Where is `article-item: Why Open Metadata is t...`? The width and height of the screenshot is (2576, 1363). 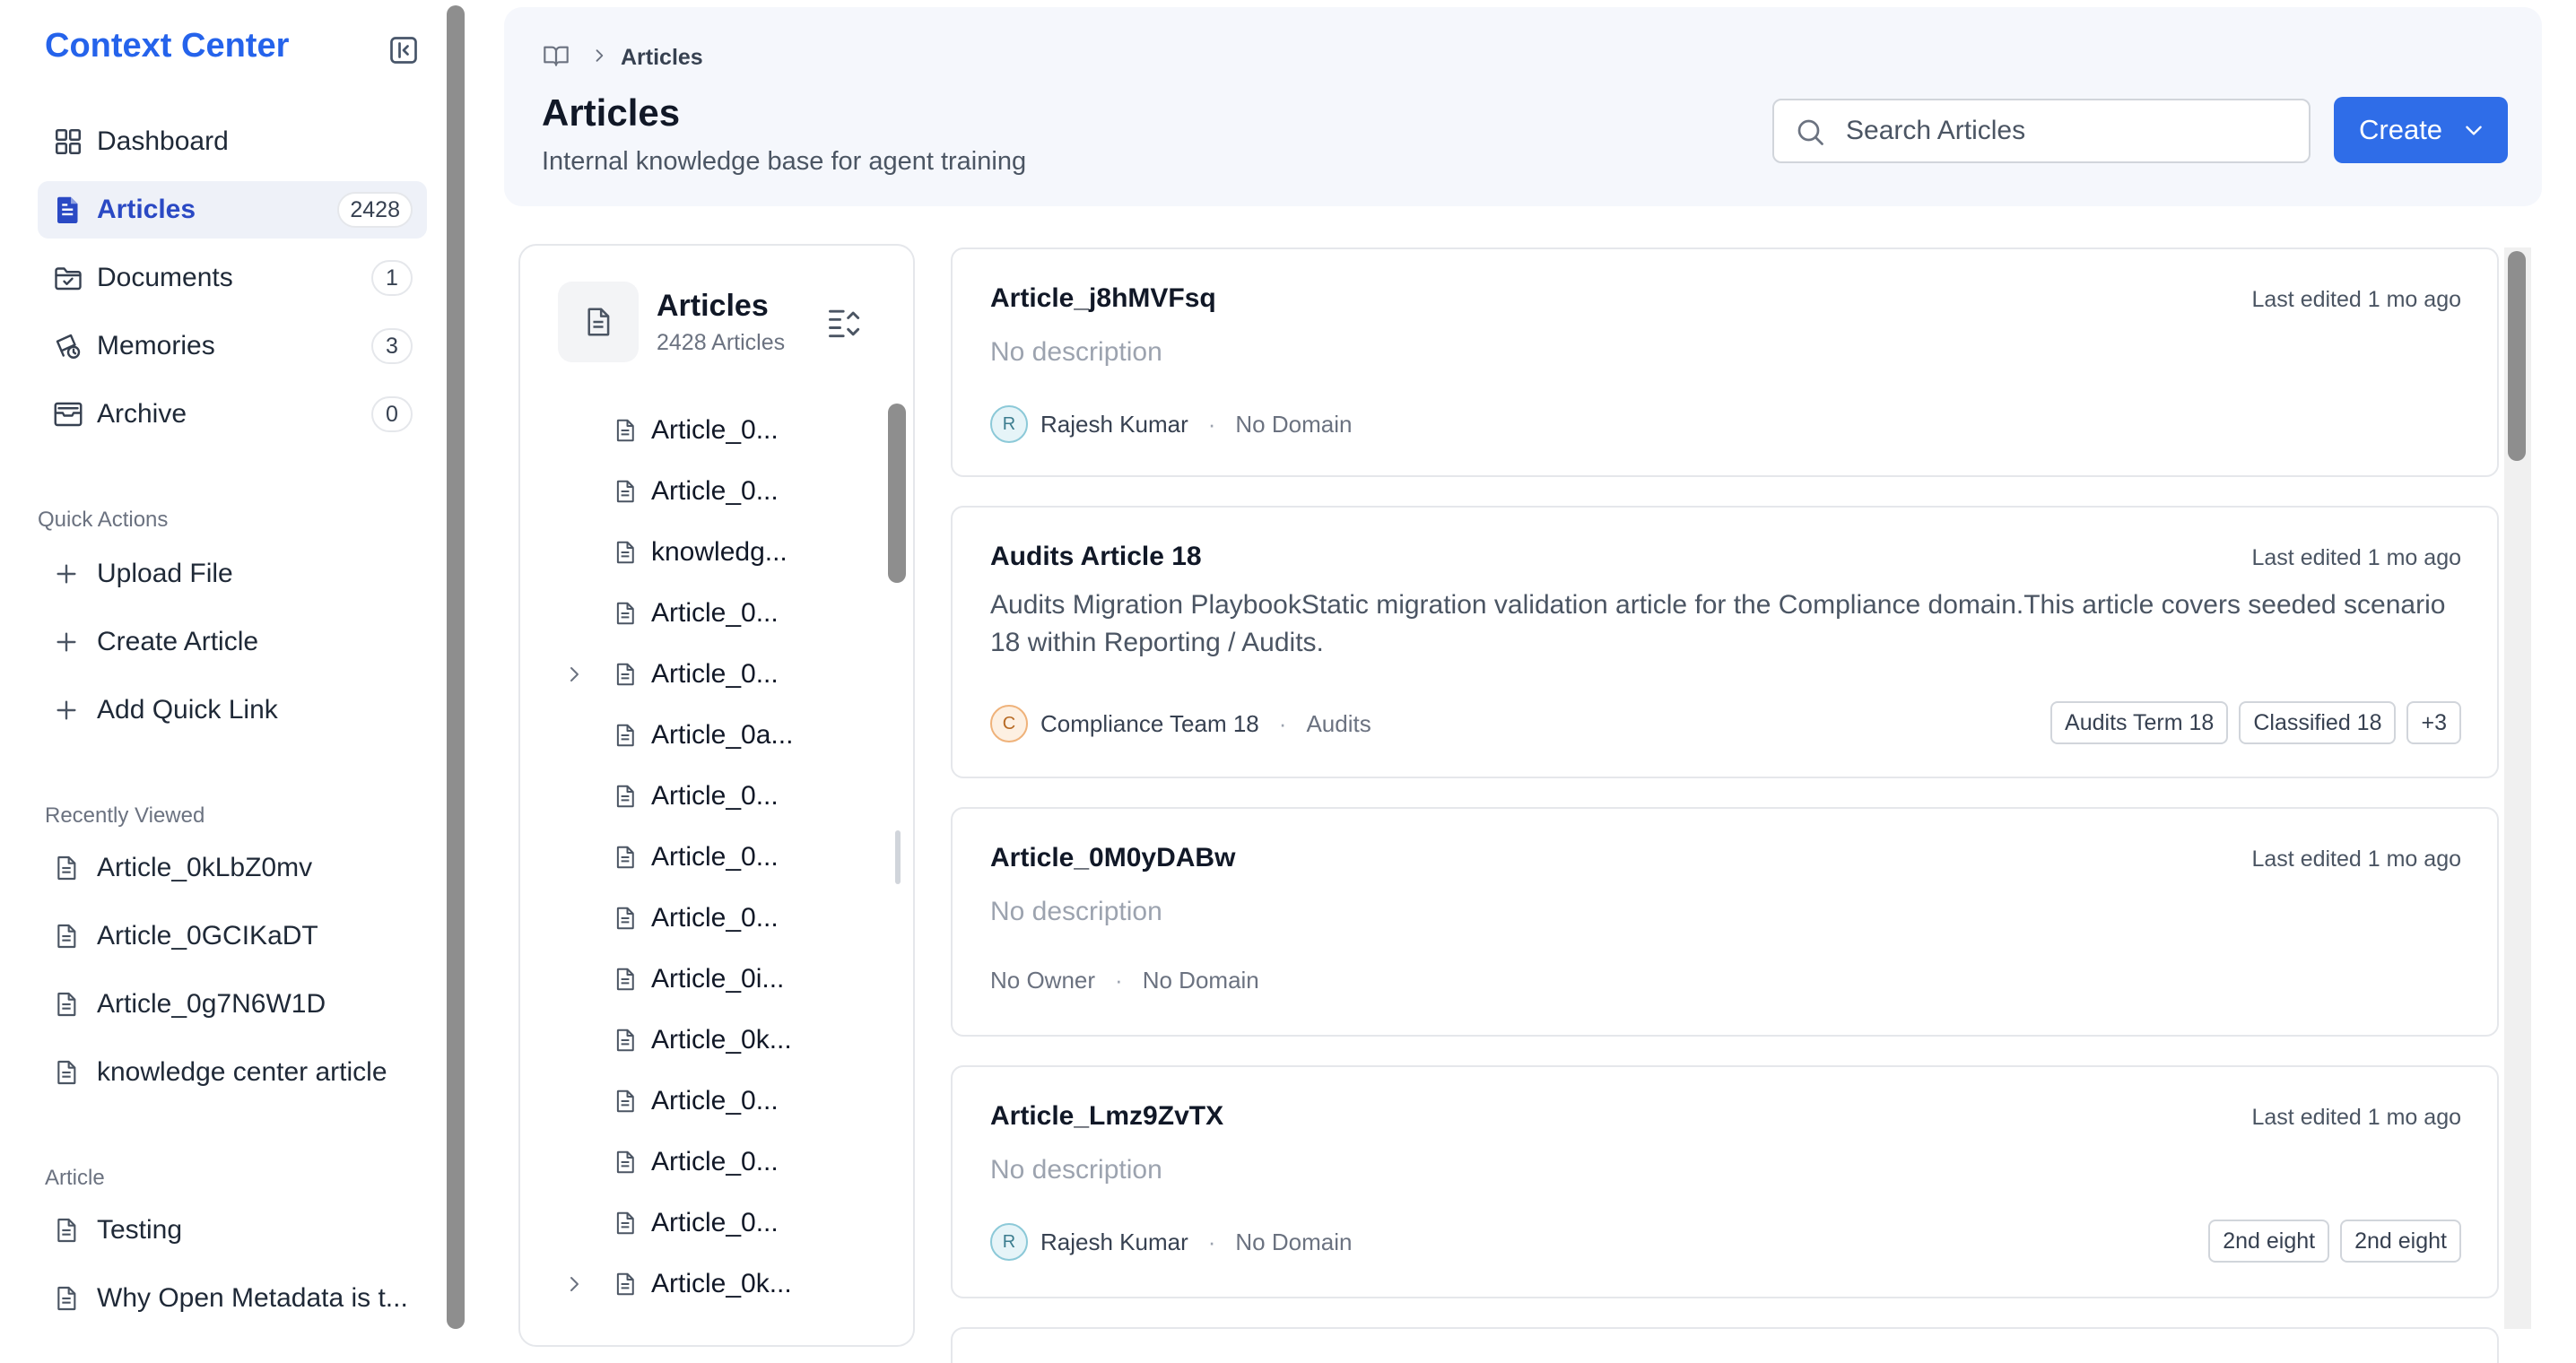
article-item: Why Open Metadata is t... is located at coordinates (232, 1298).